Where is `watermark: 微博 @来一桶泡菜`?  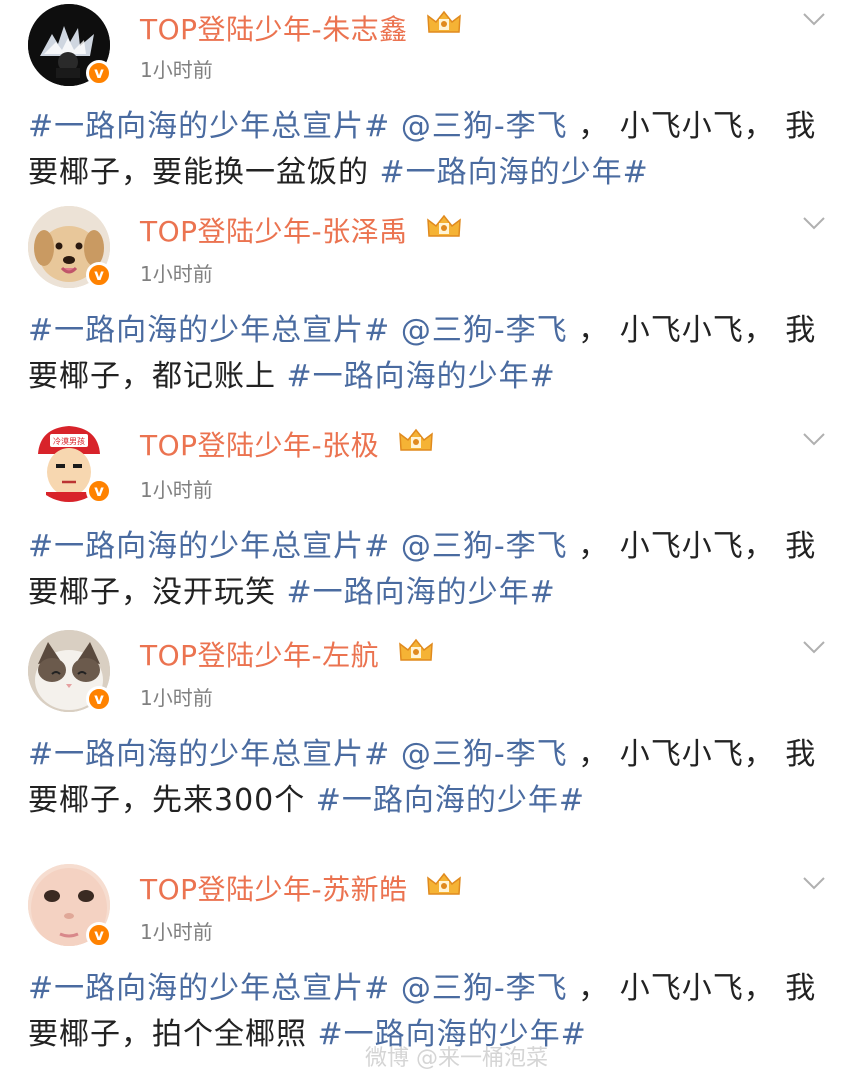 watermark: 微博 @来一桶泡菜 is located at coordinates (456, 1058).